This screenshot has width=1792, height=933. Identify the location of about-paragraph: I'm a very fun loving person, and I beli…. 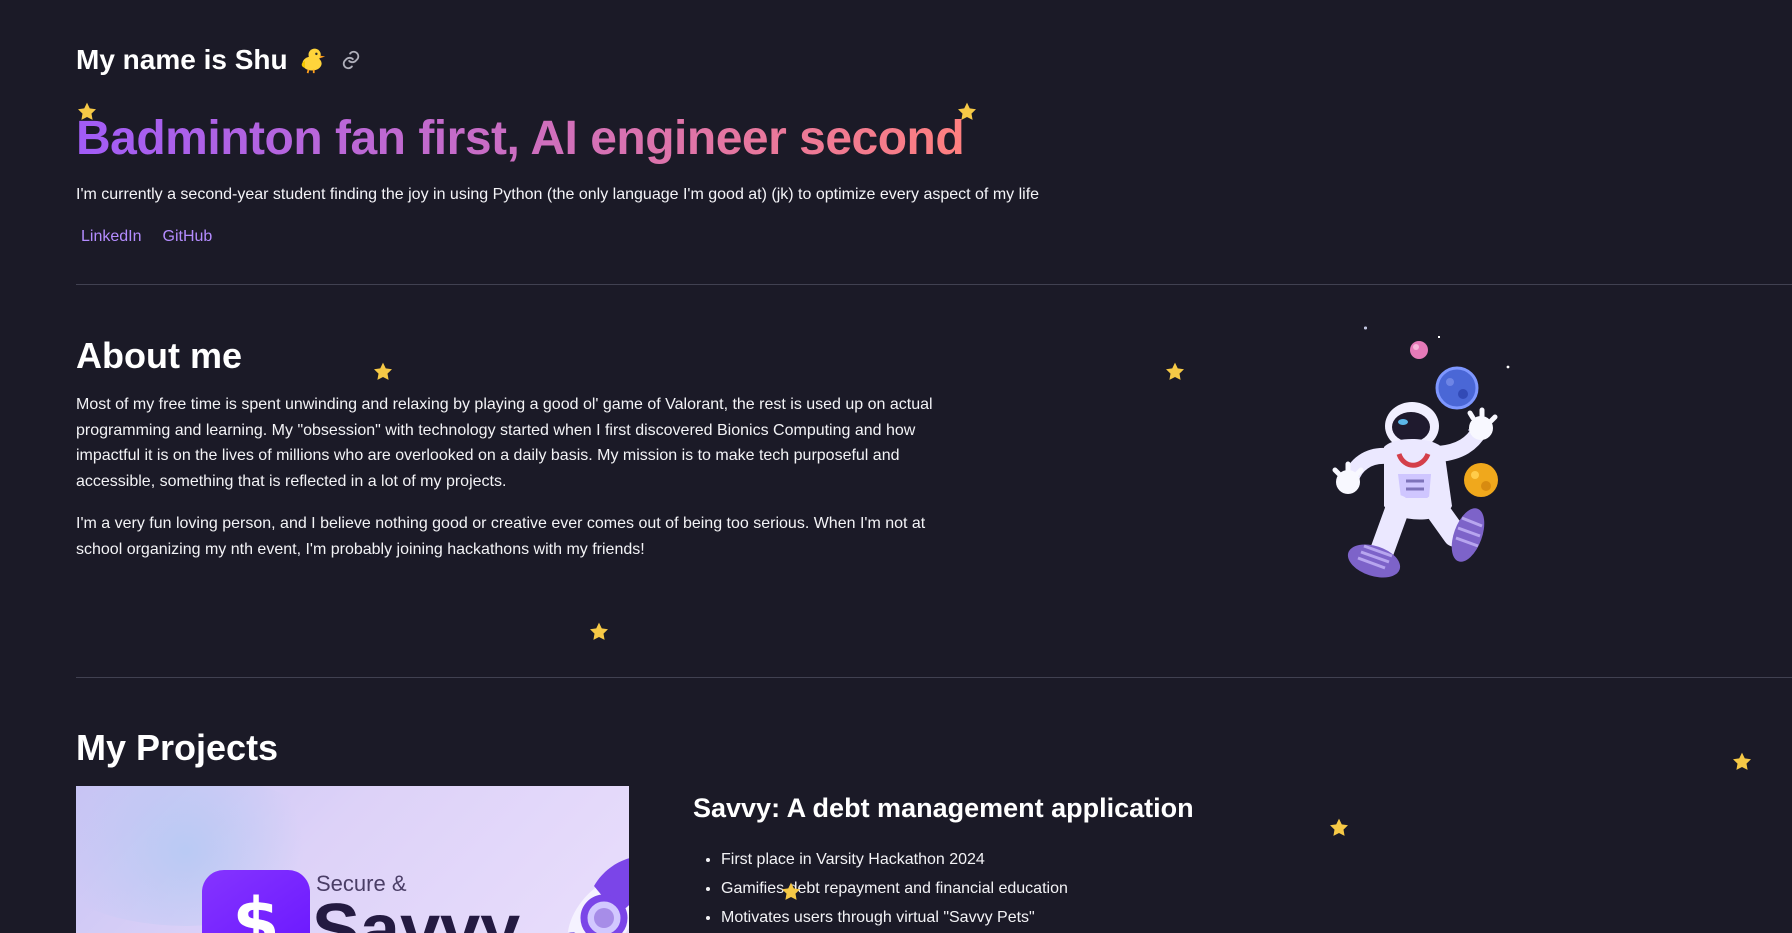
(501, 536).